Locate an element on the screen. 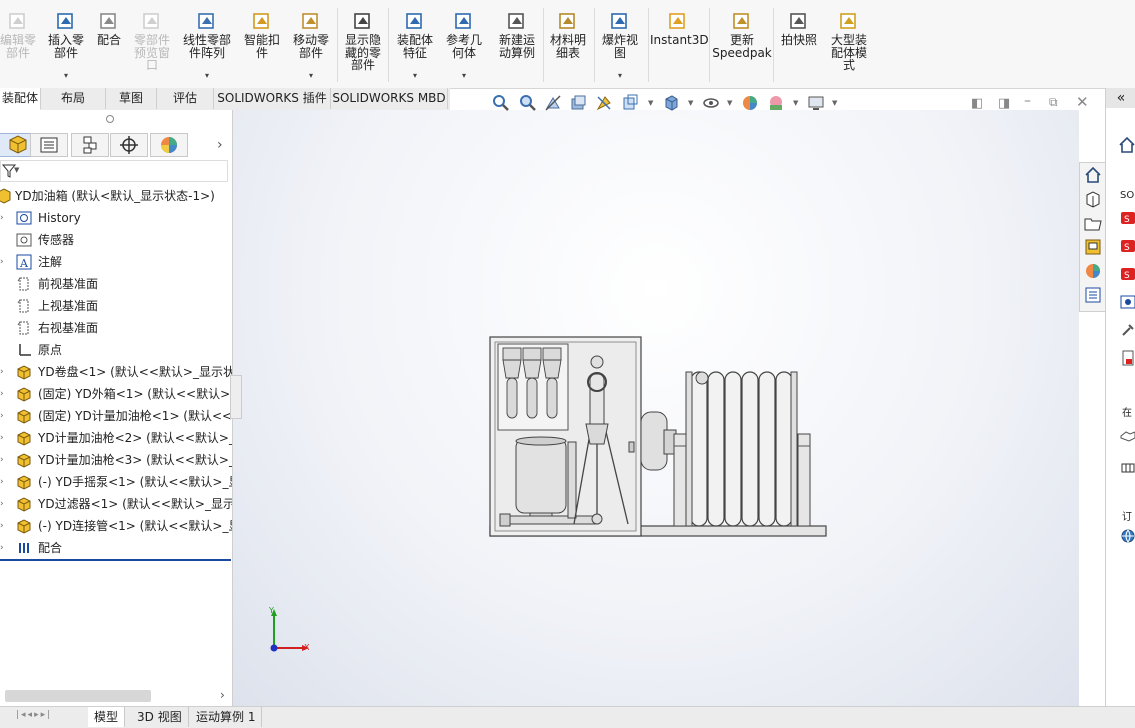 Image resolution: width=1135 pixels, height=728 pixels. tree-item: 上视基准面 is located at coordinates (116, 306).